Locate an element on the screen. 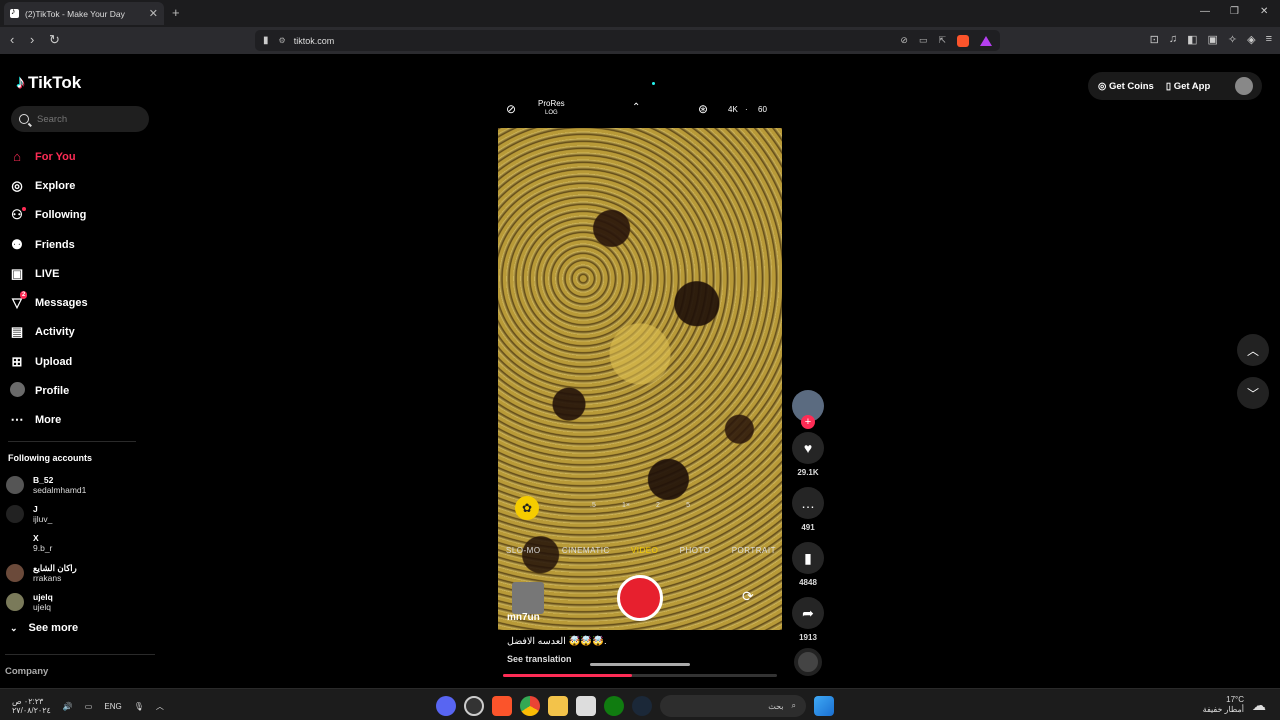 This screenshot has height=720, width=1280. browser-tab-bar: (2)TikTok - Make Your Day ✕ + — ❐ ✕ is located at coordinates (640, 13).